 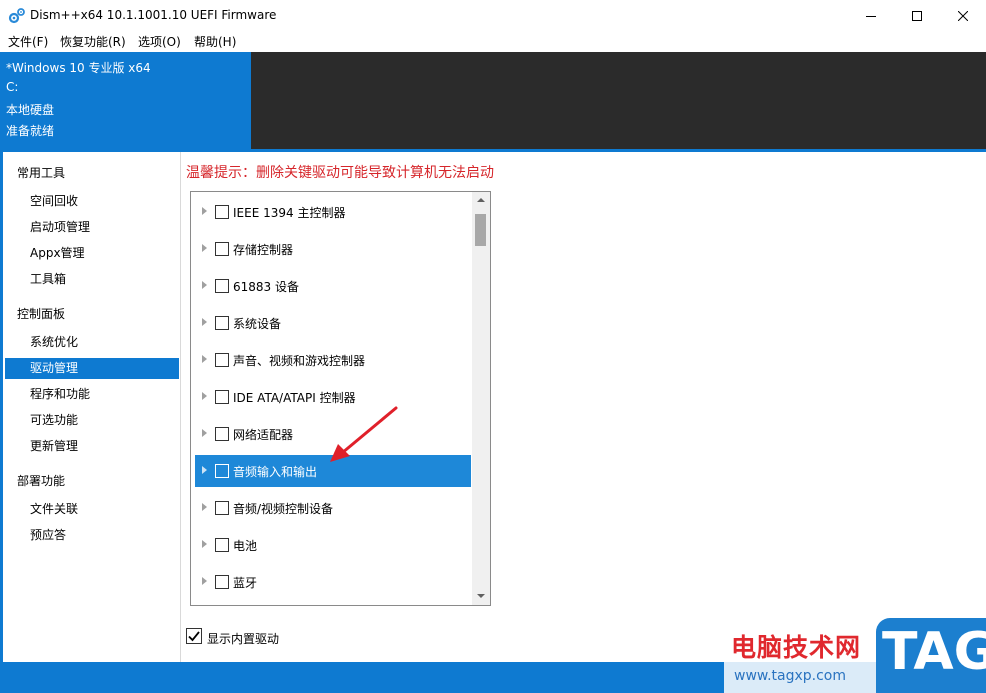 What do you see at coordinates (245, 546) in the screenshot?
I see `category-label: 电池` at bounding box center [245, 546].